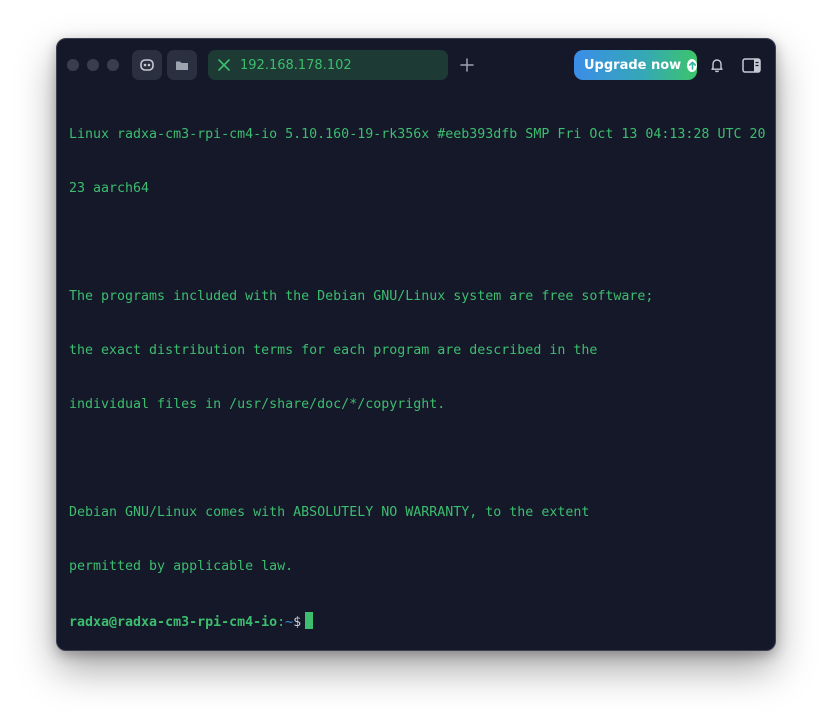 This screenshot has height=725, width=832. Describe the element at coordinates (173, 622) in the screenshot. I see `prompt-user-host: radxa@radxa-cm3-rpi-cm4-io` at that location.